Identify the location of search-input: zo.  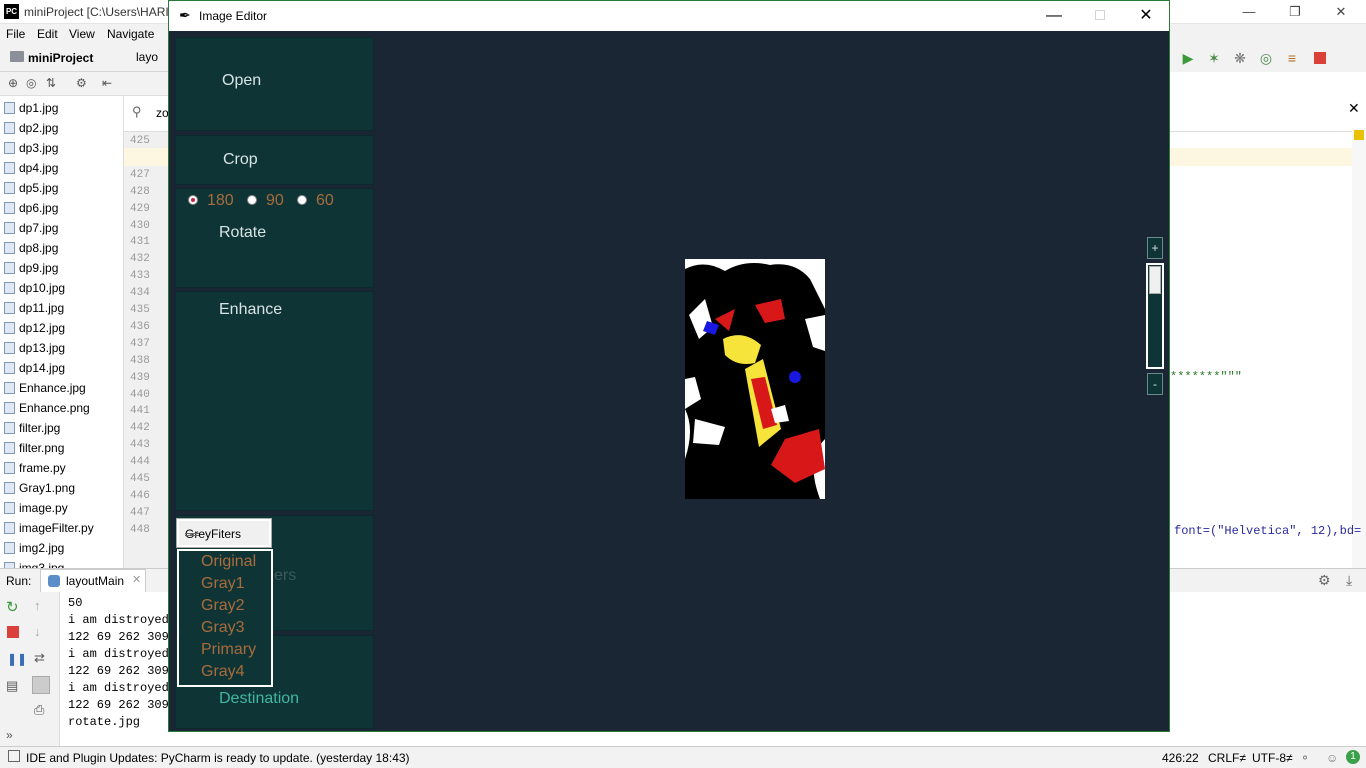
(162, 113).